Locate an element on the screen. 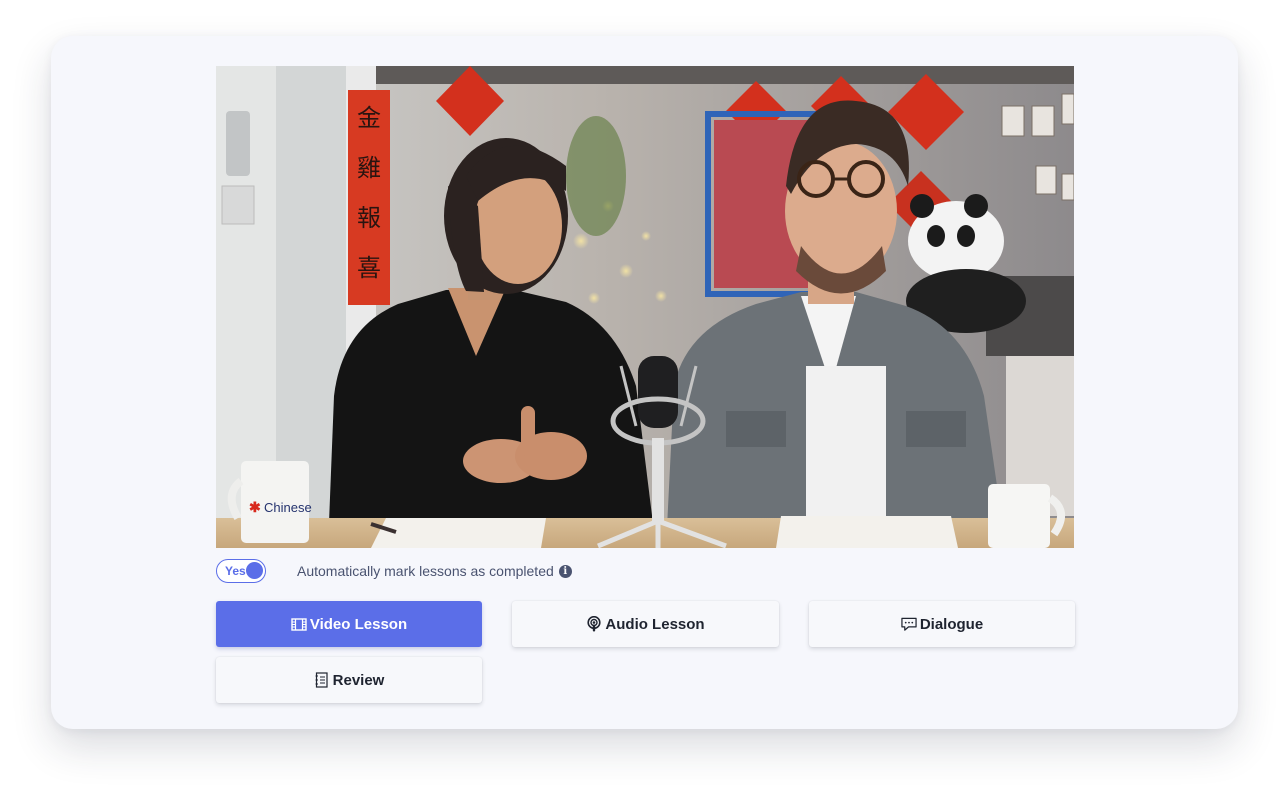  tab-review: Review is located at coordinates (349, 680).